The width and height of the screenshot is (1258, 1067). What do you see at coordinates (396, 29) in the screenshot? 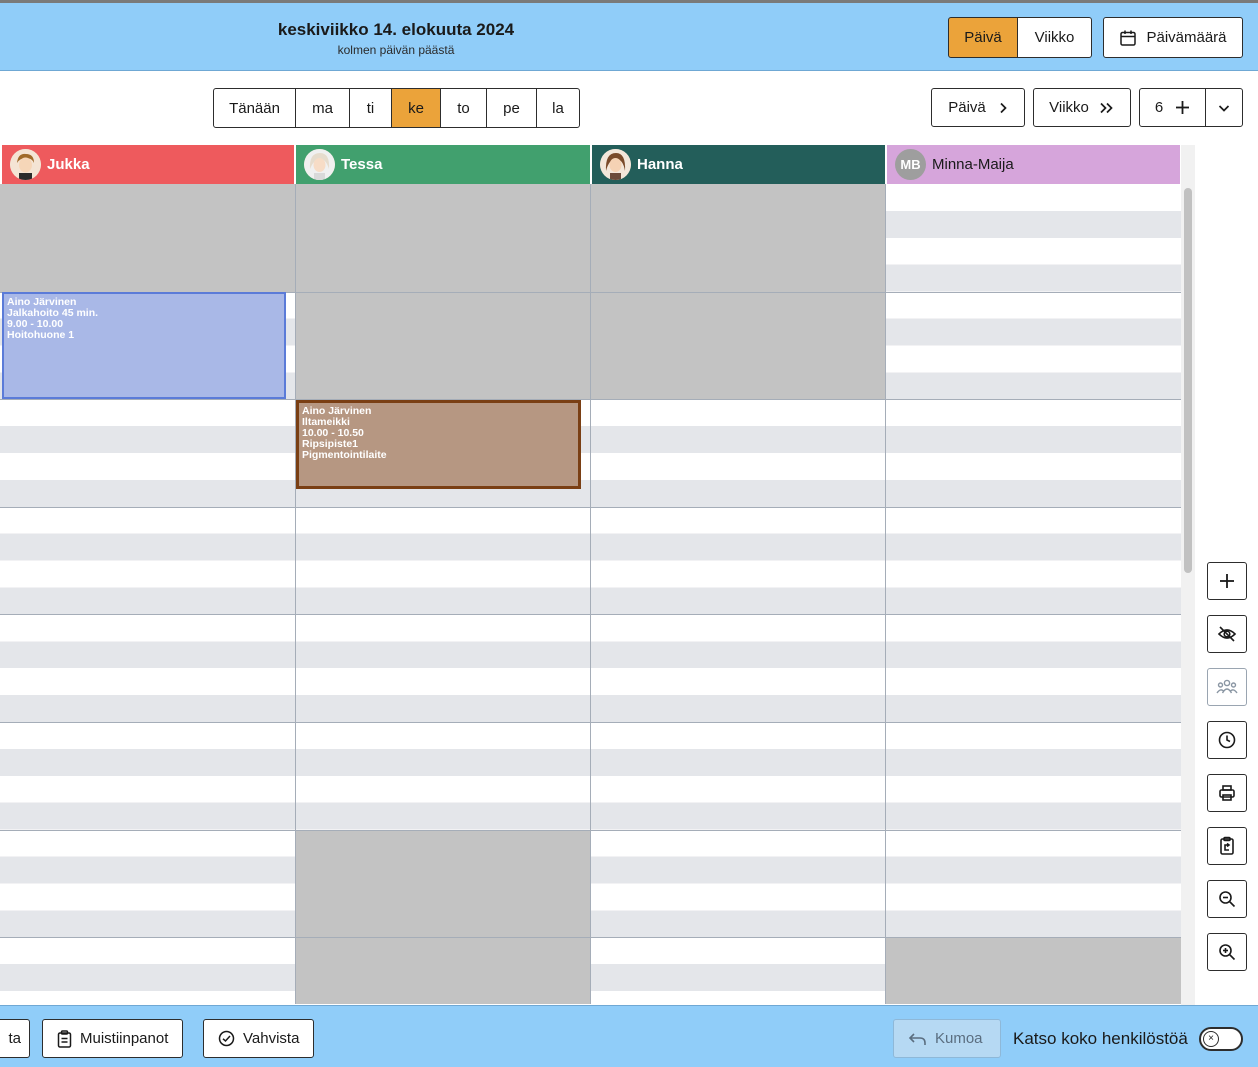
I see `page-title: keskiviikko 14. elokuuta 2024` at bounding box center [396, 29].